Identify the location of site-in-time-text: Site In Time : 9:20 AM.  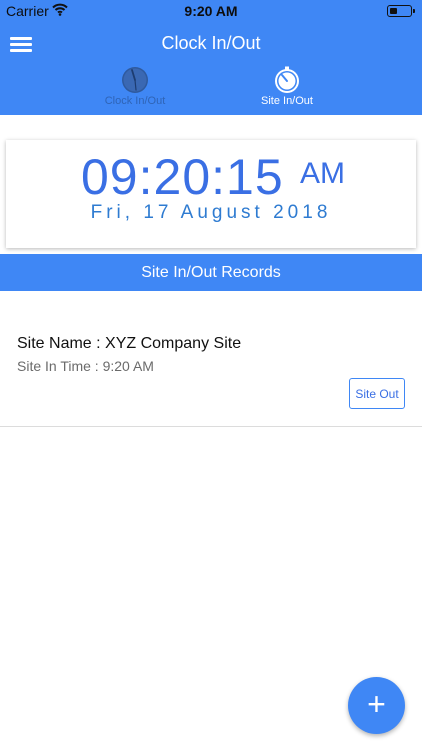
(85, 366).